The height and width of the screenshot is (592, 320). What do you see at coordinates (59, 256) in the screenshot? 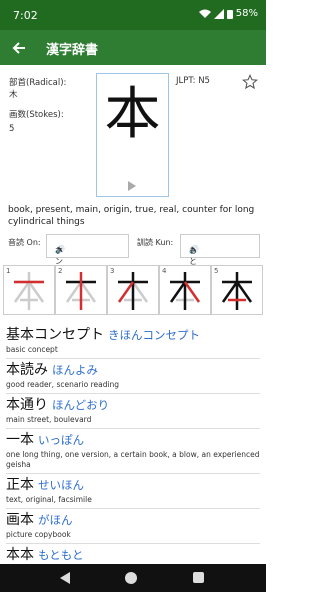
I see `on-reading-value: ホン` at bounding box center [59, 256].